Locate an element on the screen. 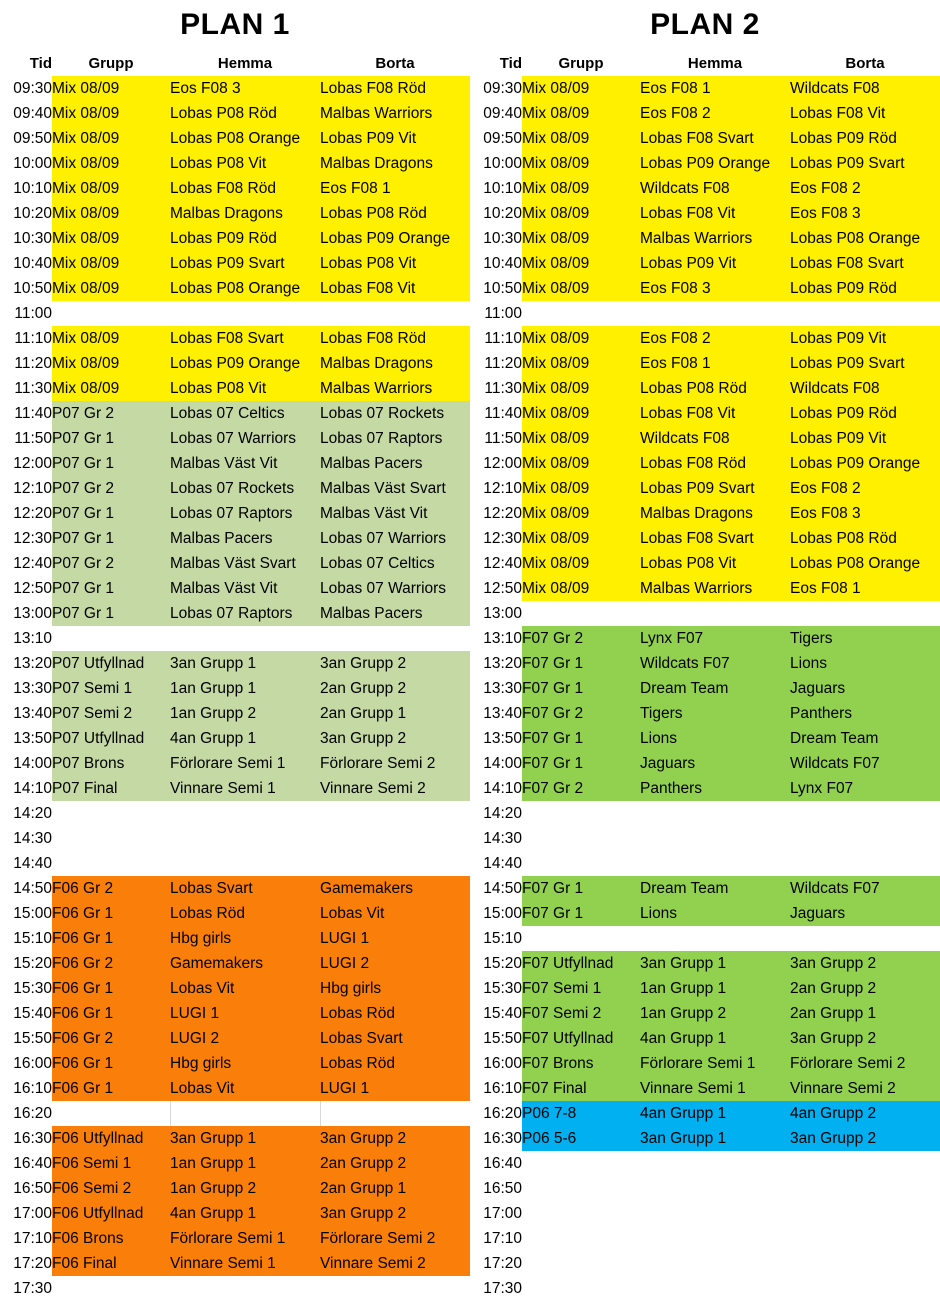 This screenshot has width=940, height=1301. match-group: F06 Semi 2 is located at coordinates (111, 1188).